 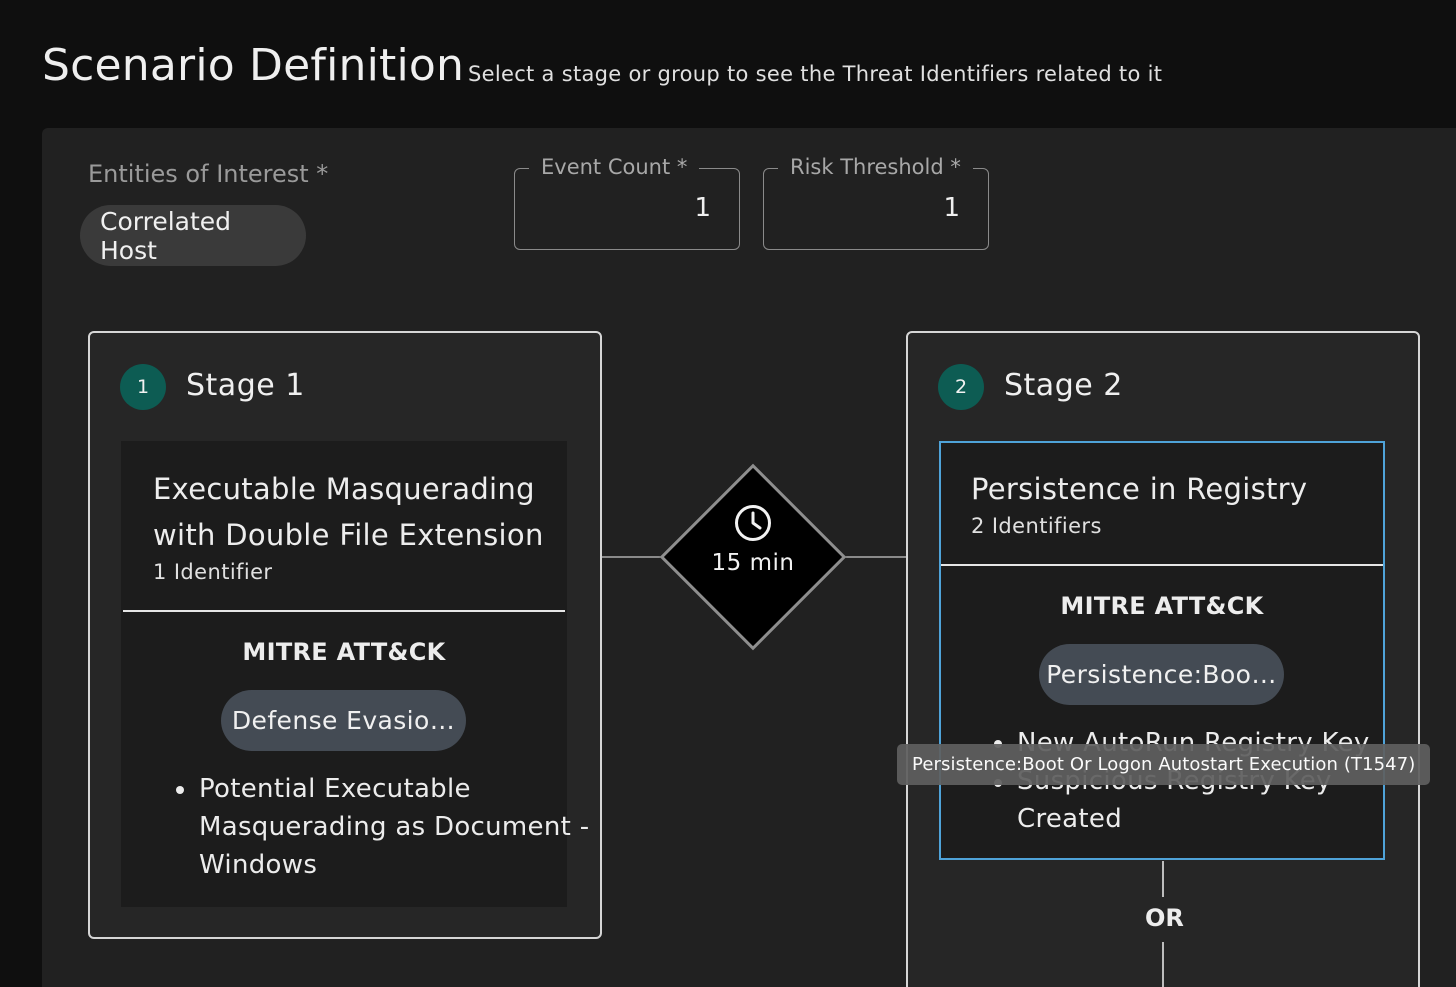 What do you see at coordinates (143, 387) in the screenshot?
I see `stage-1-number-badge: 1` at bounding box center [143, 387].